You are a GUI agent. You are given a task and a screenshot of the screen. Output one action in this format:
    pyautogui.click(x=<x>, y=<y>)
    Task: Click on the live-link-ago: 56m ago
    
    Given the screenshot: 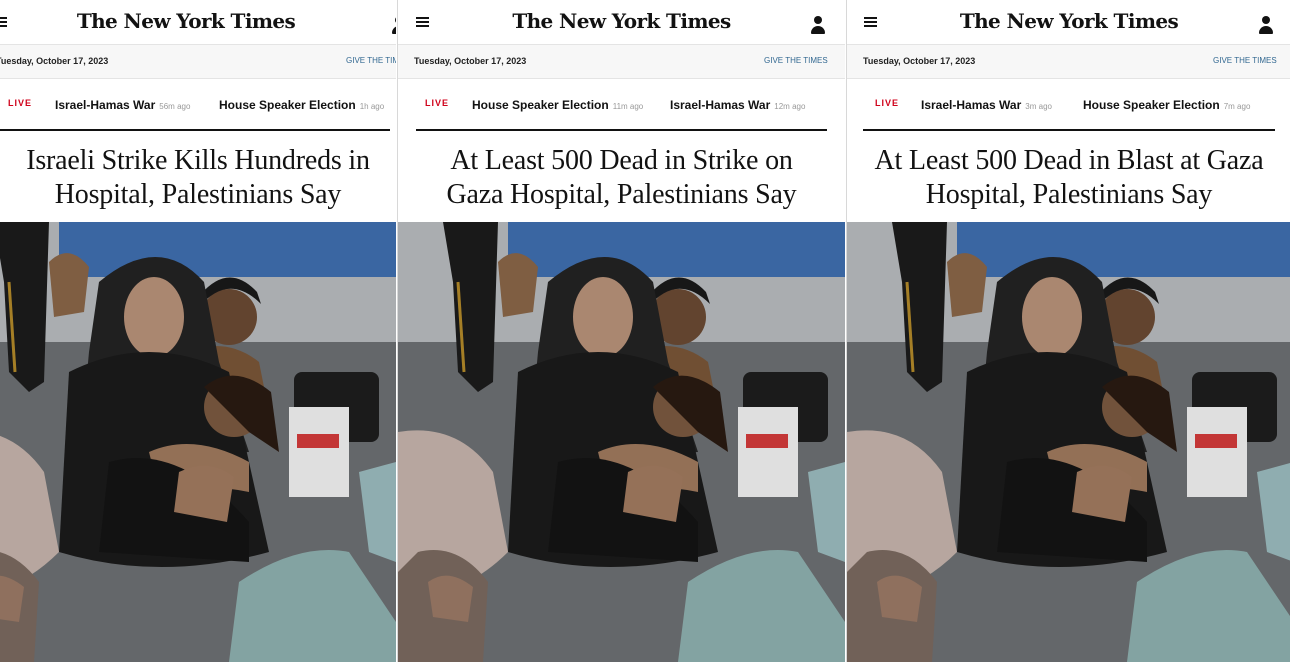 What is the action you would take?
    pyautogui.click(x=175, y=106)
    